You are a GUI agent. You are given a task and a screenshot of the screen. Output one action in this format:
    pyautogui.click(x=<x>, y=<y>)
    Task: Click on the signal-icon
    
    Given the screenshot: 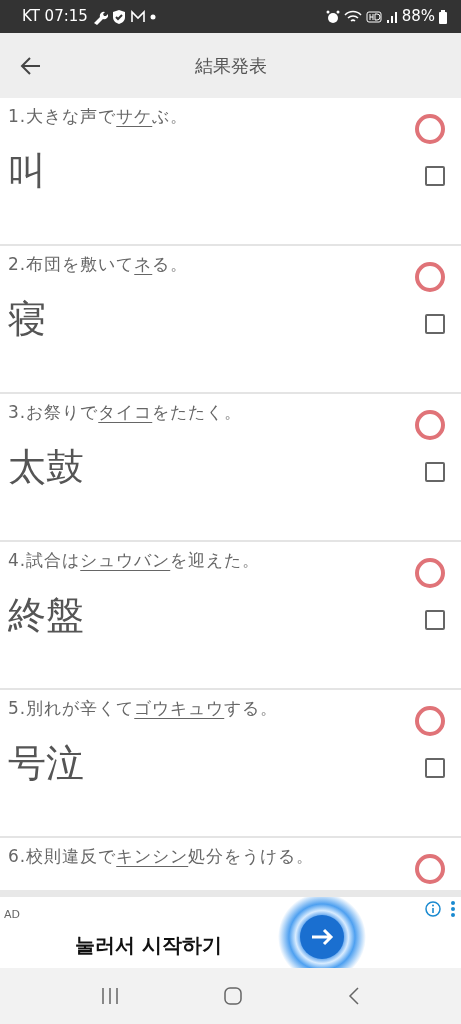 What is the action you would take?
    pyautogui.click(x=391, y=16)
    